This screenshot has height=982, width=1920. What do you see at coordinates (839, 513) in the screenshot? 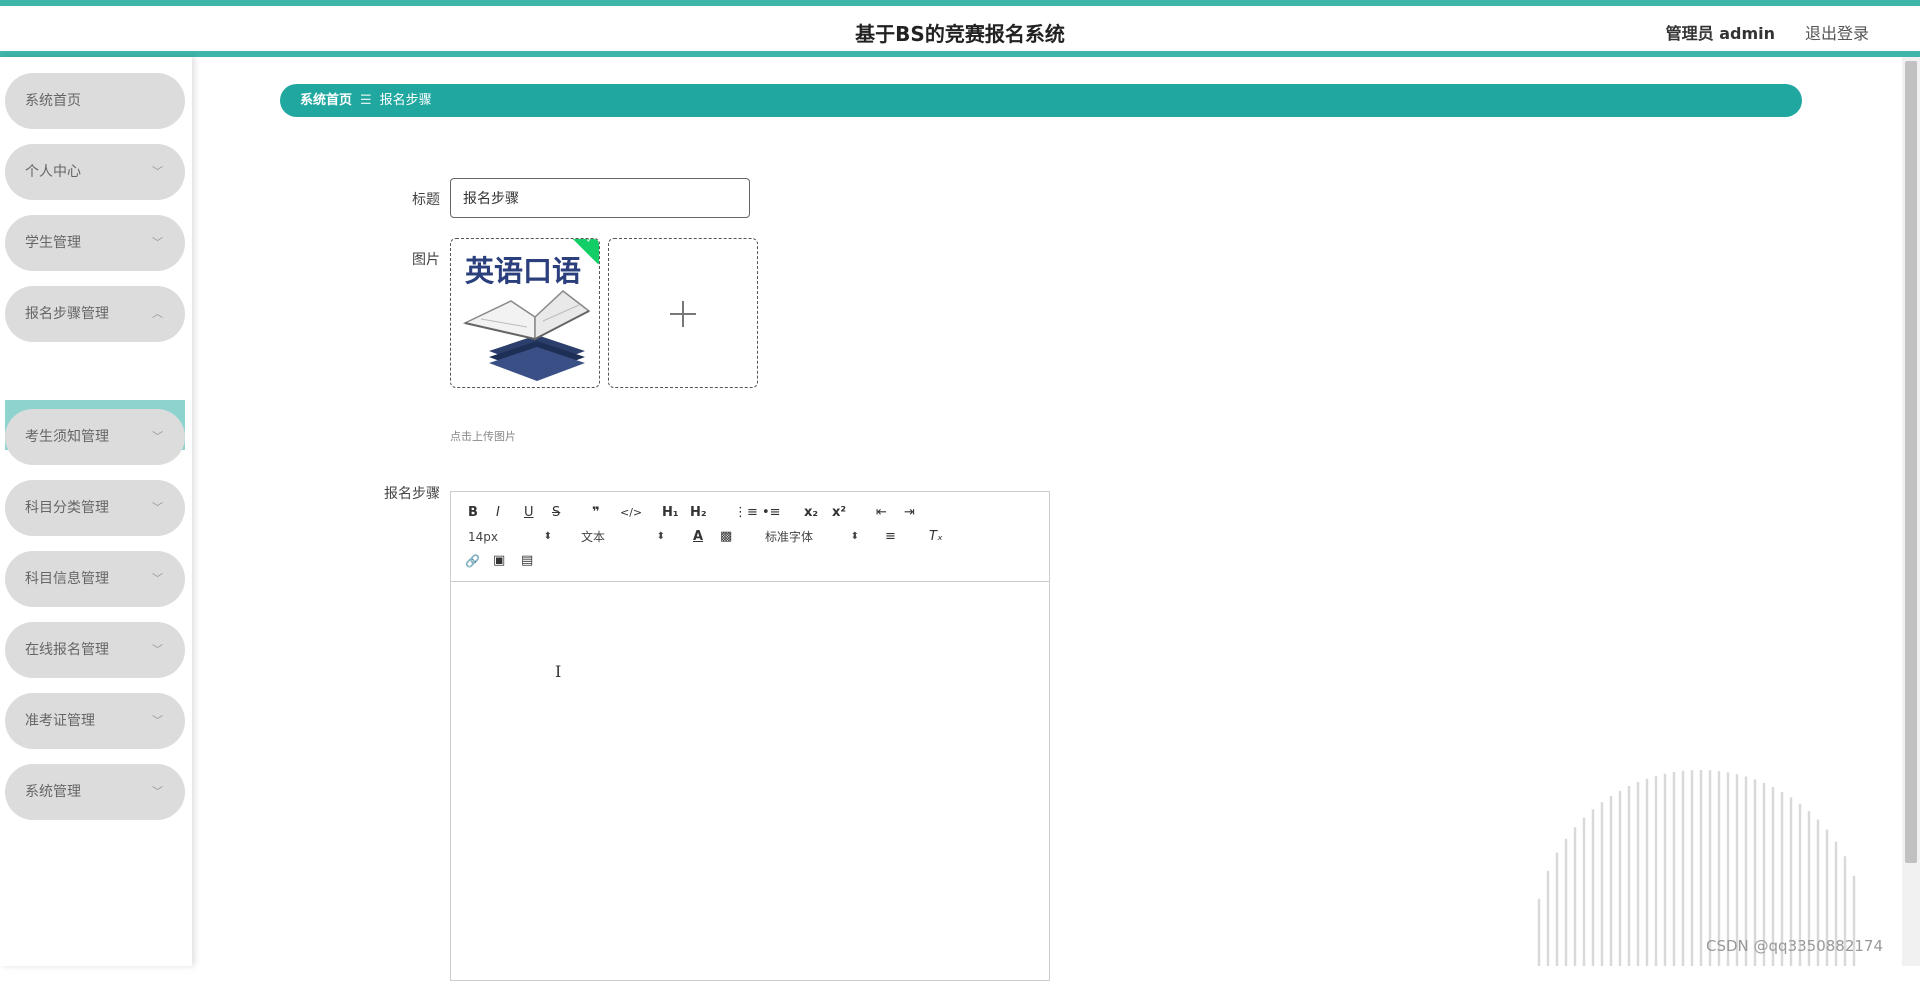
I see `superscript-button: x²` at bounding box center [839, 513].